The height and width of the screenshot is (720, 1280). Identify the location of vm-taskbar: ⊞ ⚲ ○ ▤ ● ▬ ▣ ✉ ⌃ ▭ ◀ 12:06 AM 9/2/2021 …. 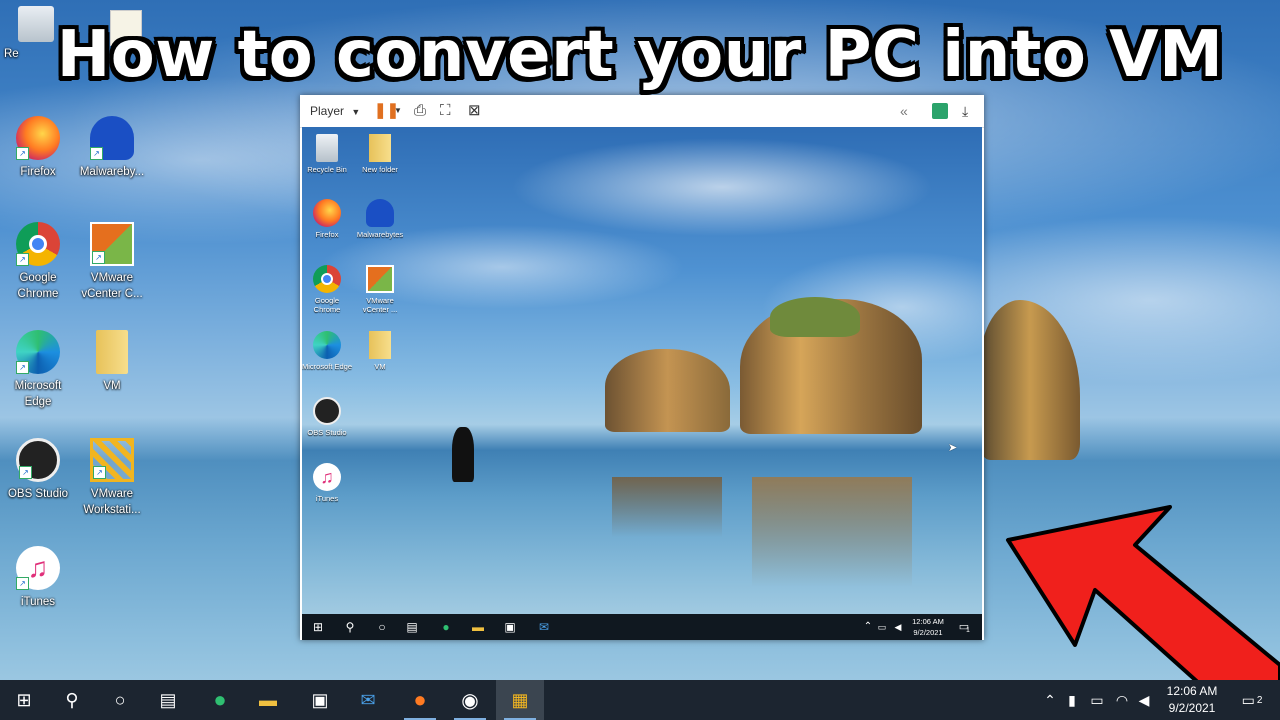
(642, 627).